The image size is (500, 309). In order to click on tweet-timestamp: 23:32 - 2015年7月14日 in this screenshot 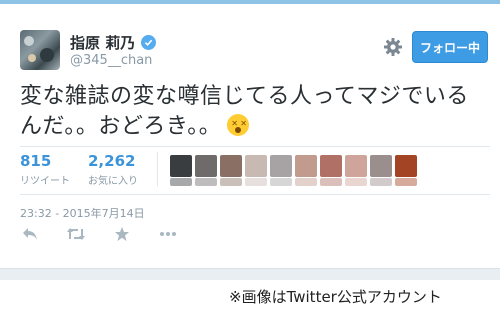, I will do `click(82, 213)`.